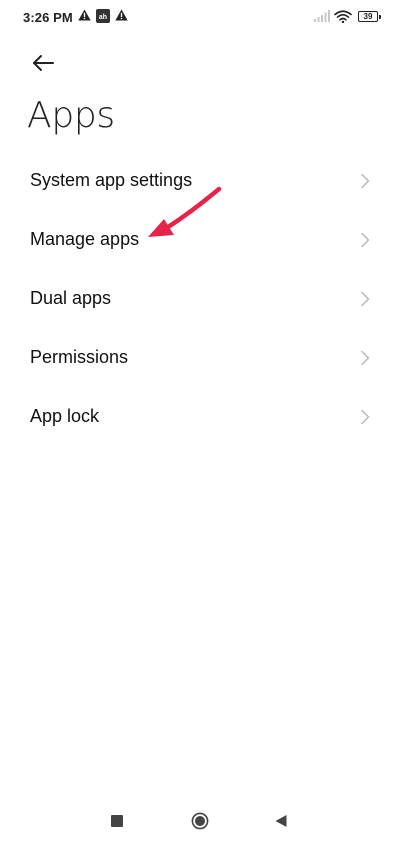  Describe the element at coordinates (200, 416) in the screenshot. I see `settings-item-app-lock: App lock` at that location.